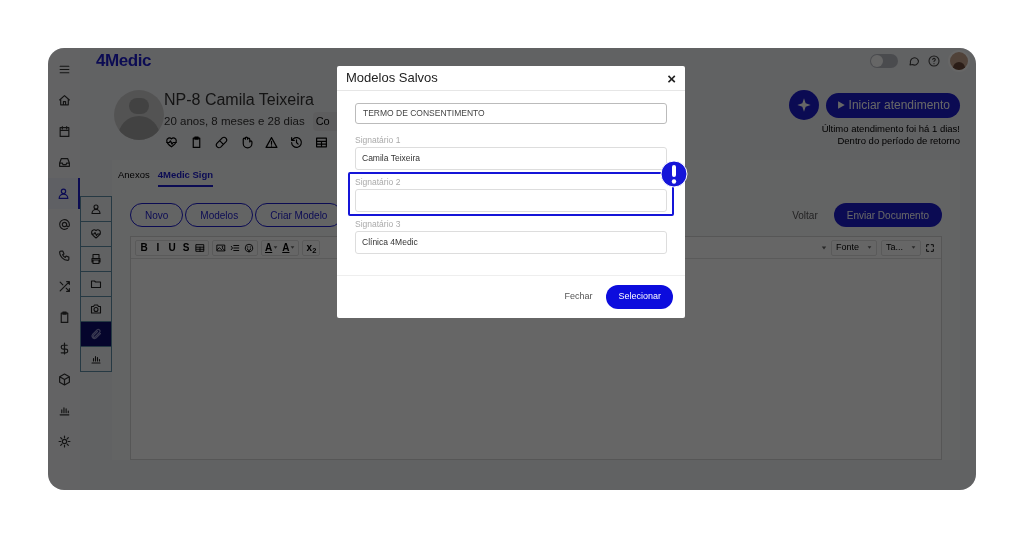 The height and width of the screenshot is (538, 1024). I want to click on start-button: Iniciar atendimento, so click(892, 105).